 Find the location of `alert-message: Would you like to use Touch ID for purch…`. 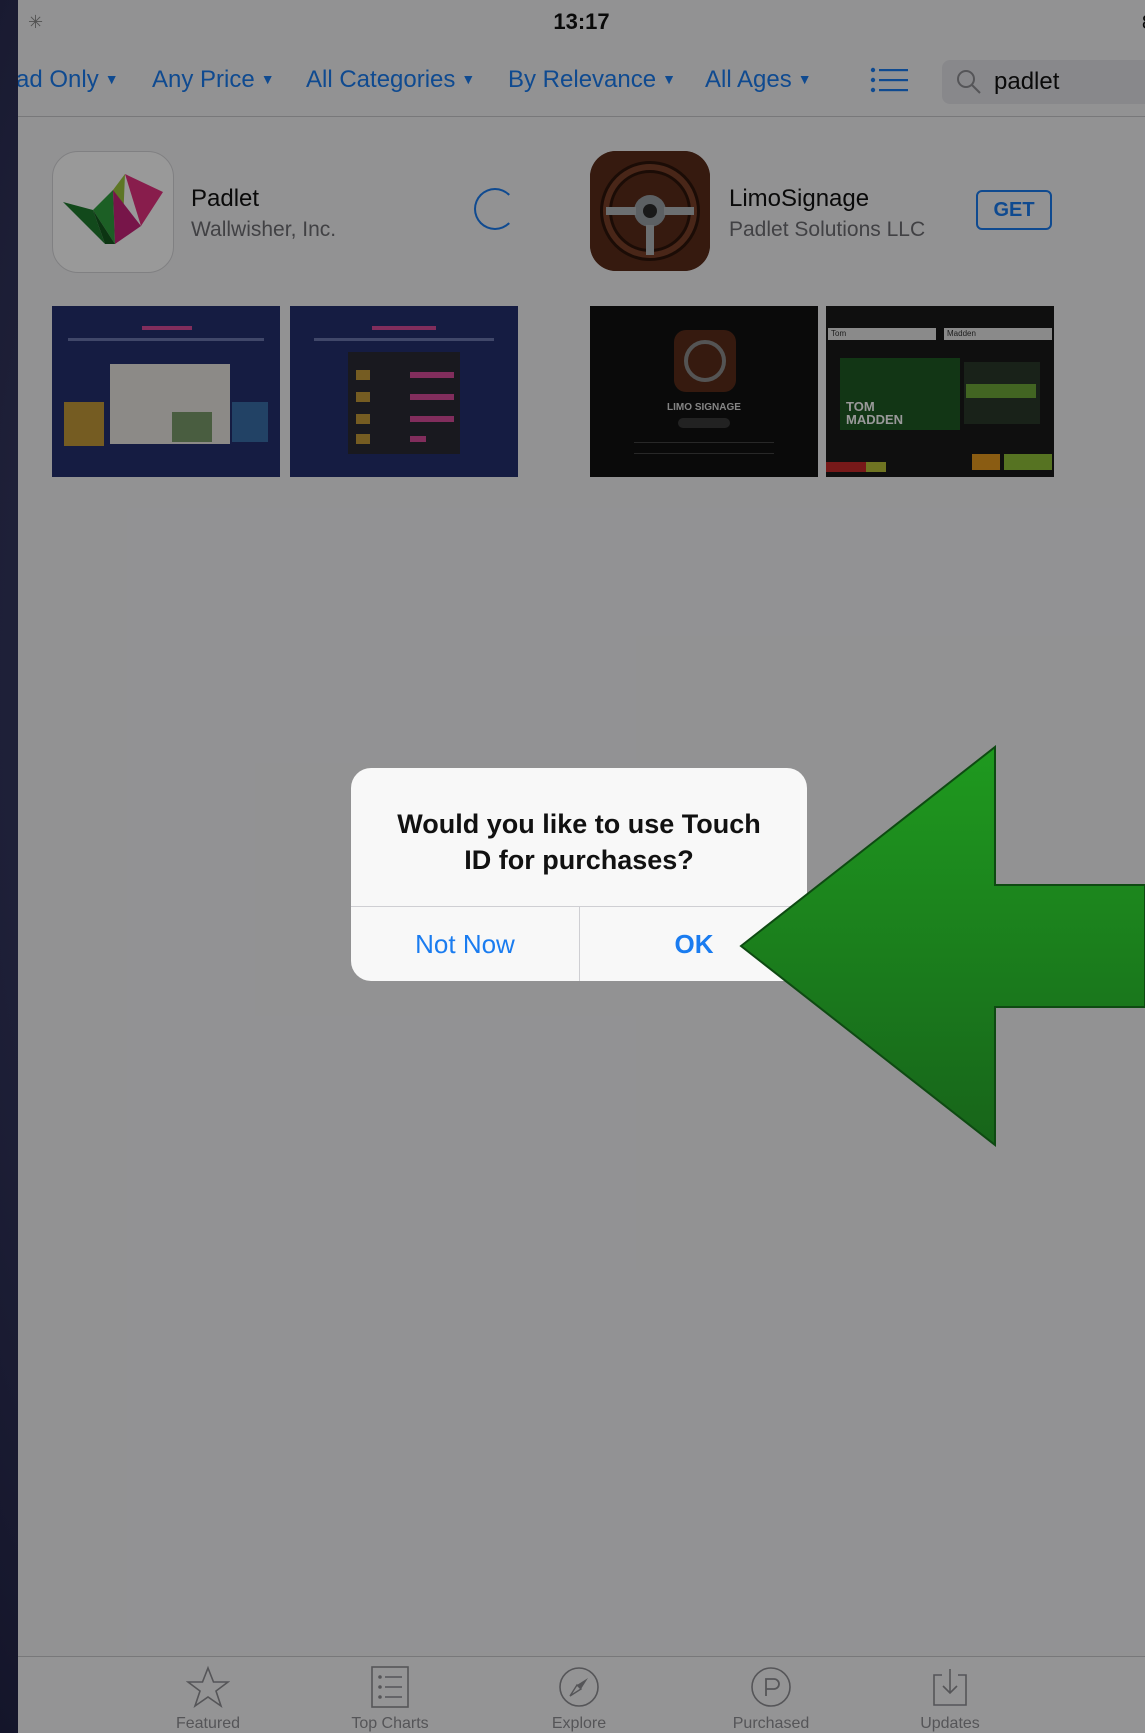

alert-message: Would you like to use Touch ID for purch… is located at coordinates (579, 842).